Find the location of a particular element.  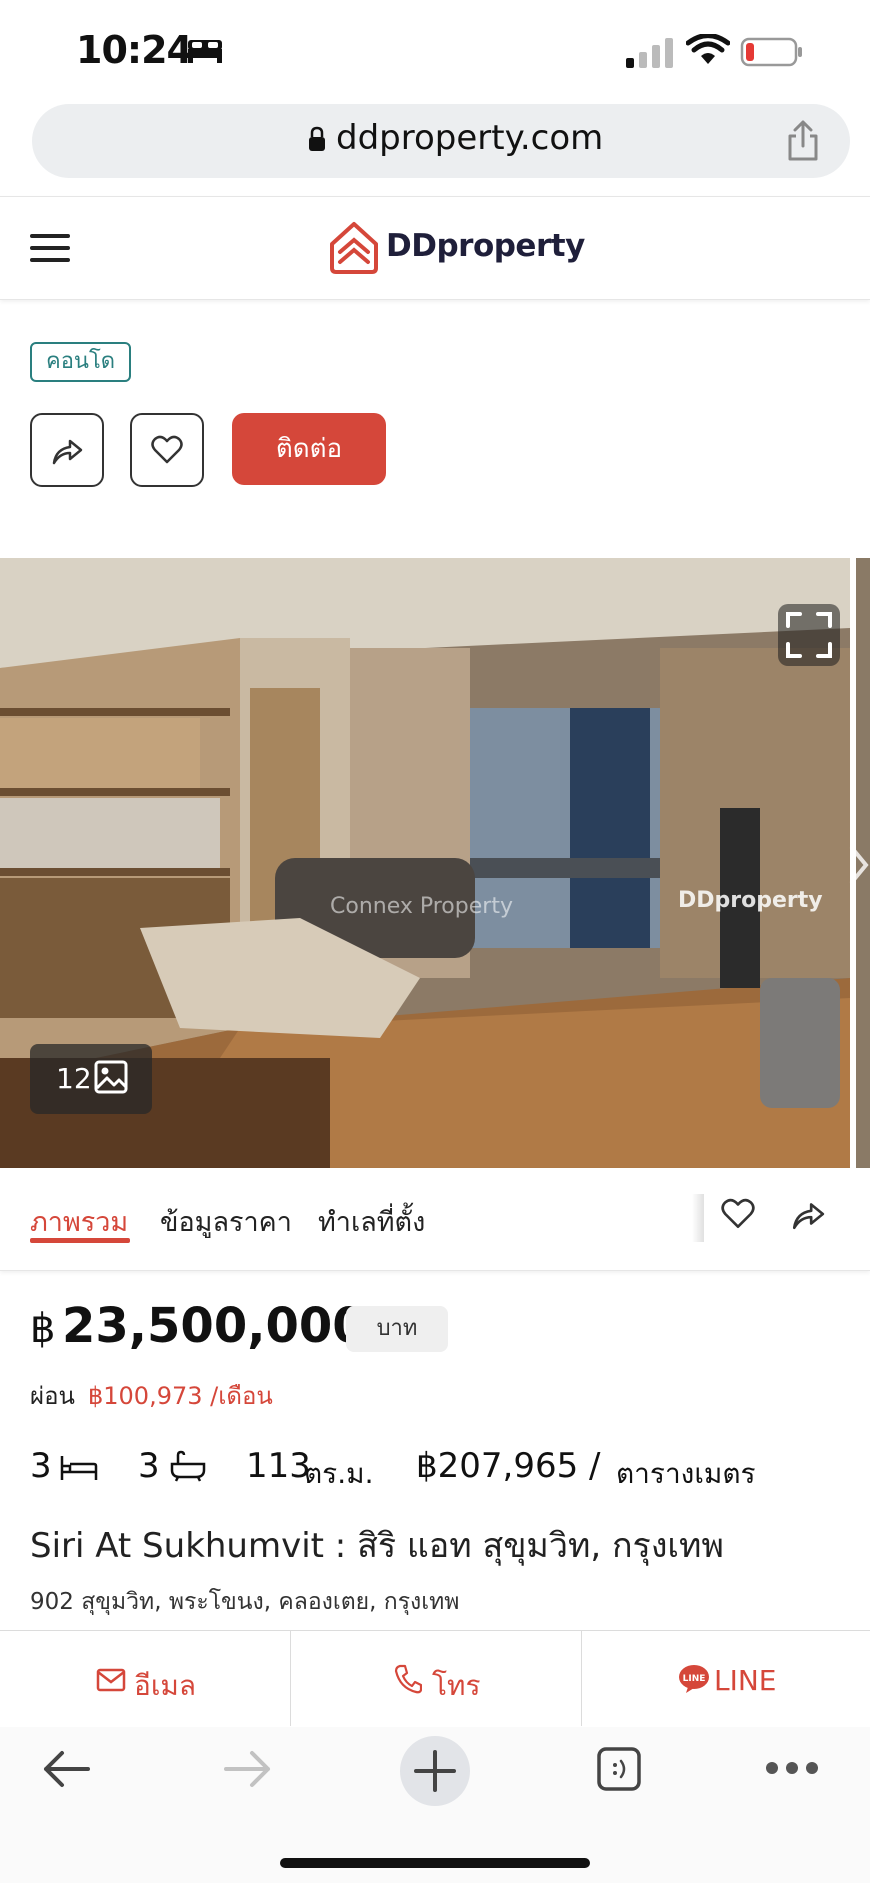

url-text: ddproperty.com is located at coordinates (469, 138).